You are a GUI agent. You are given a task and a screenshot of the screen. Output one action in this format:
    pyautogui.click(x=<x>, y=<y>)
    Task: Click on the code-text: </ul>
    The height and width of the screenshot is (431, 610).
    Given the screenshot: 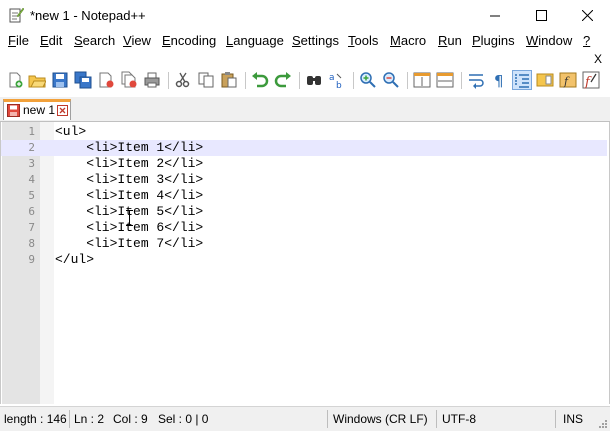 What is the action you would take?
    pyautogui.click(x=74, y=260)
    